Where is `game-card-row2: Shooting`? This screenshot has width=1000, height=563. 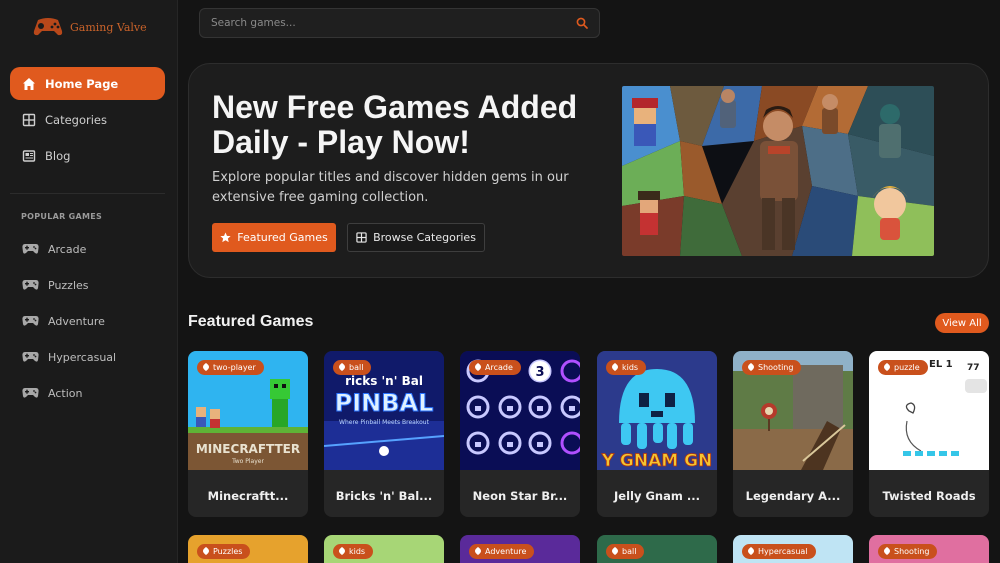
game-card-row2: Shooting is located at coordinates (929, 549).